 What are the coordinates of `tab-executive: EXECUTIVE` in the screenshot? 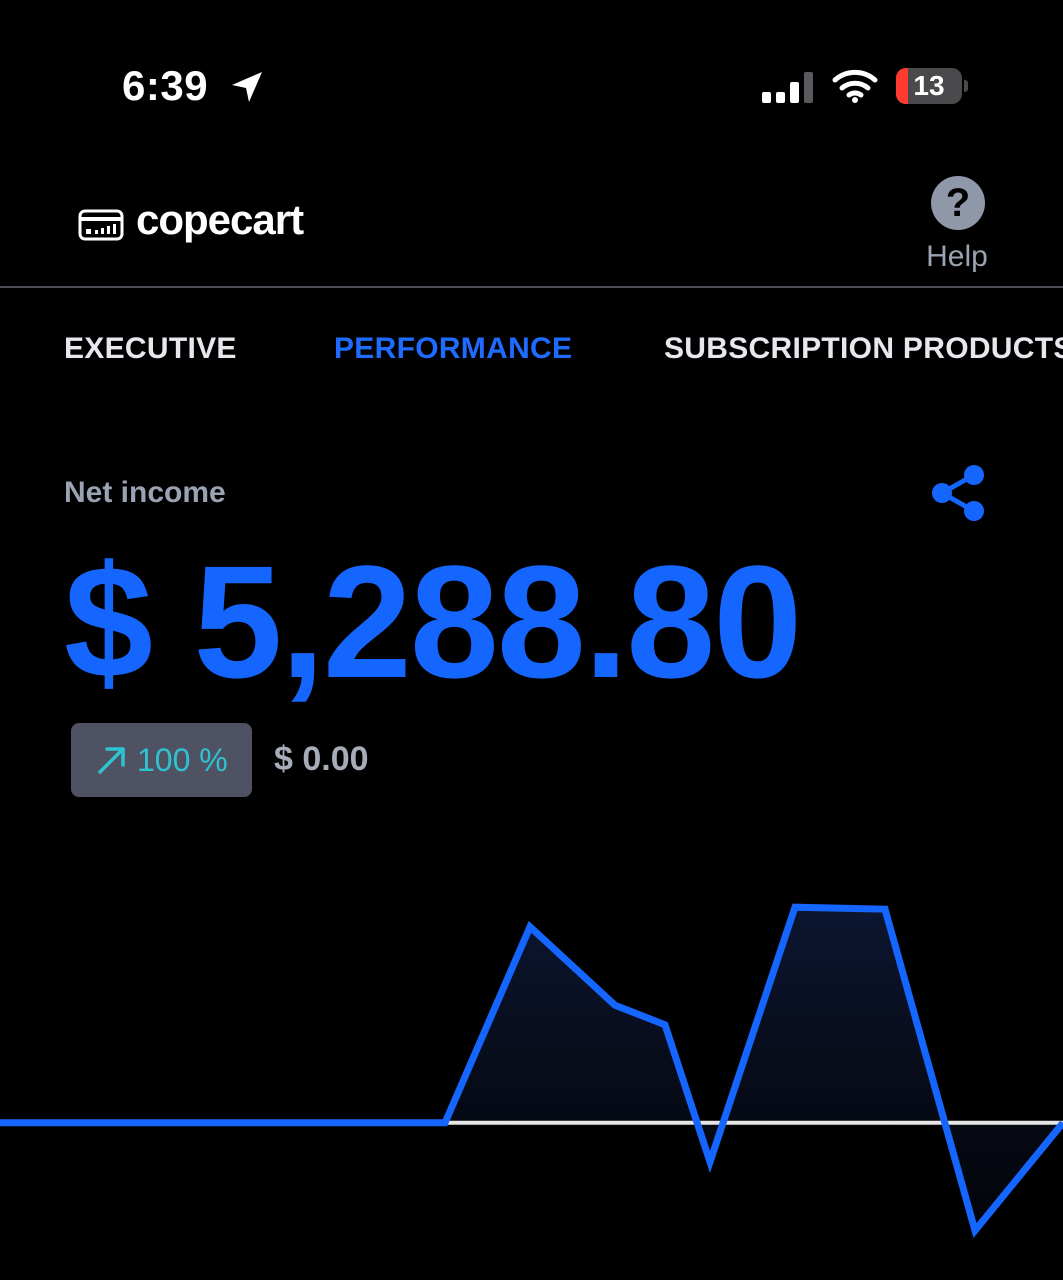 It's located at (150, 349).